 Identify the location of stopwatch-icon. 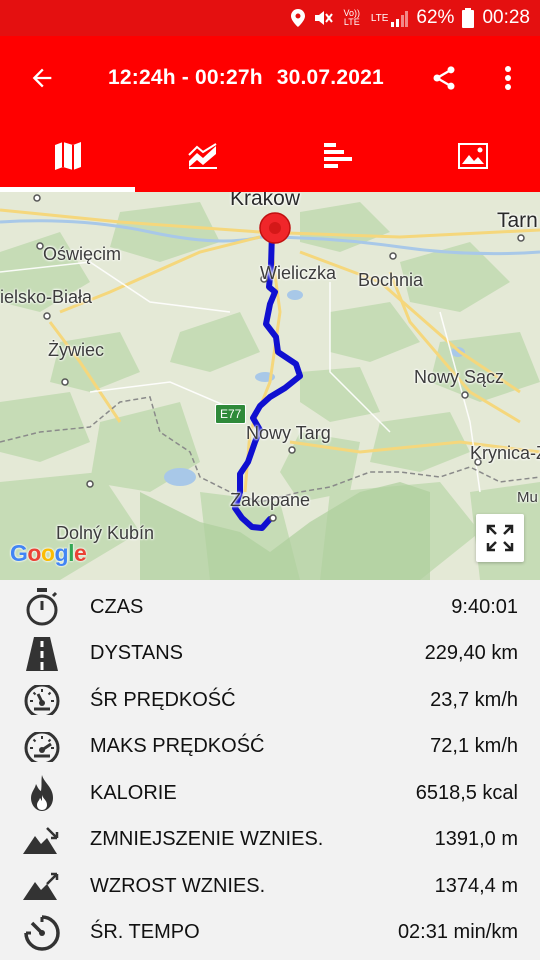
(42, 607).